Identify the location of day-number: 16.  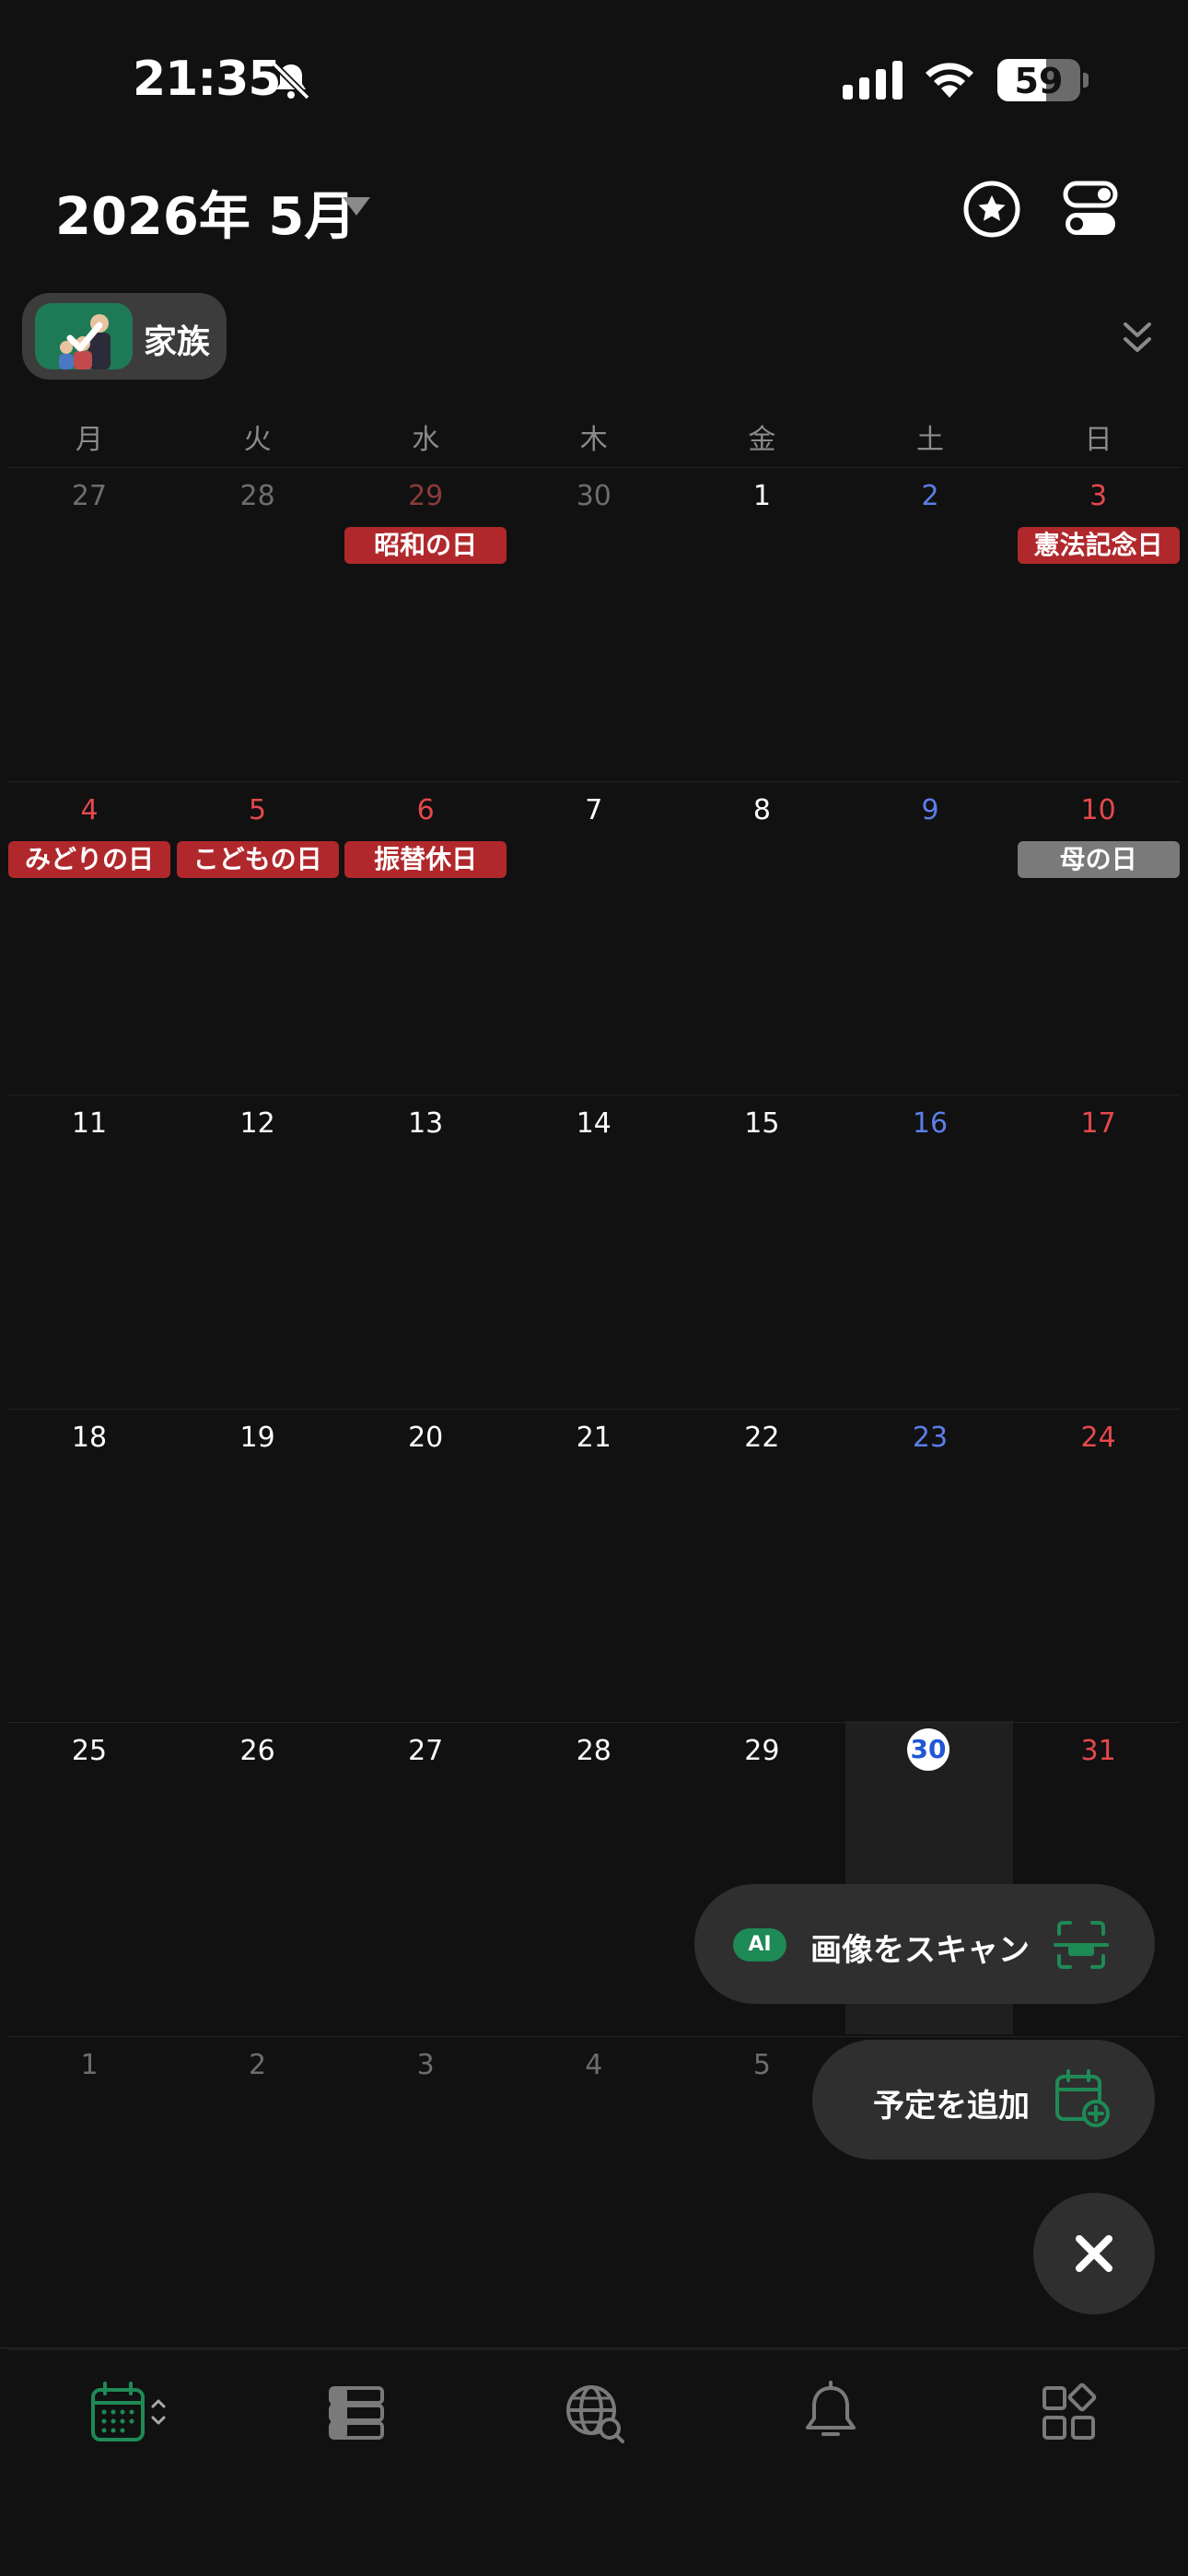
(930, 1123).